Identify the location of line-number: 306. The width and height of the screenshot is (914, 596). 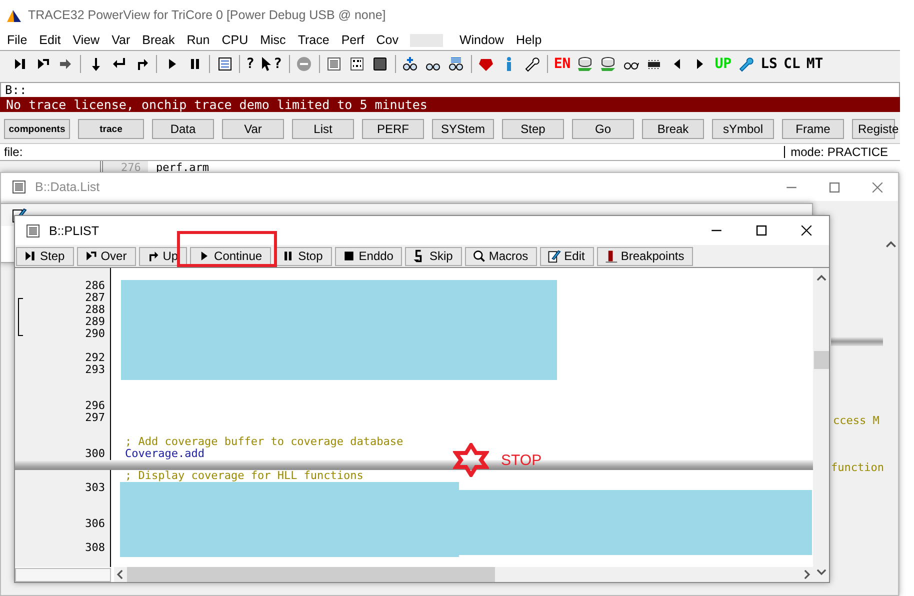
(95, 523).